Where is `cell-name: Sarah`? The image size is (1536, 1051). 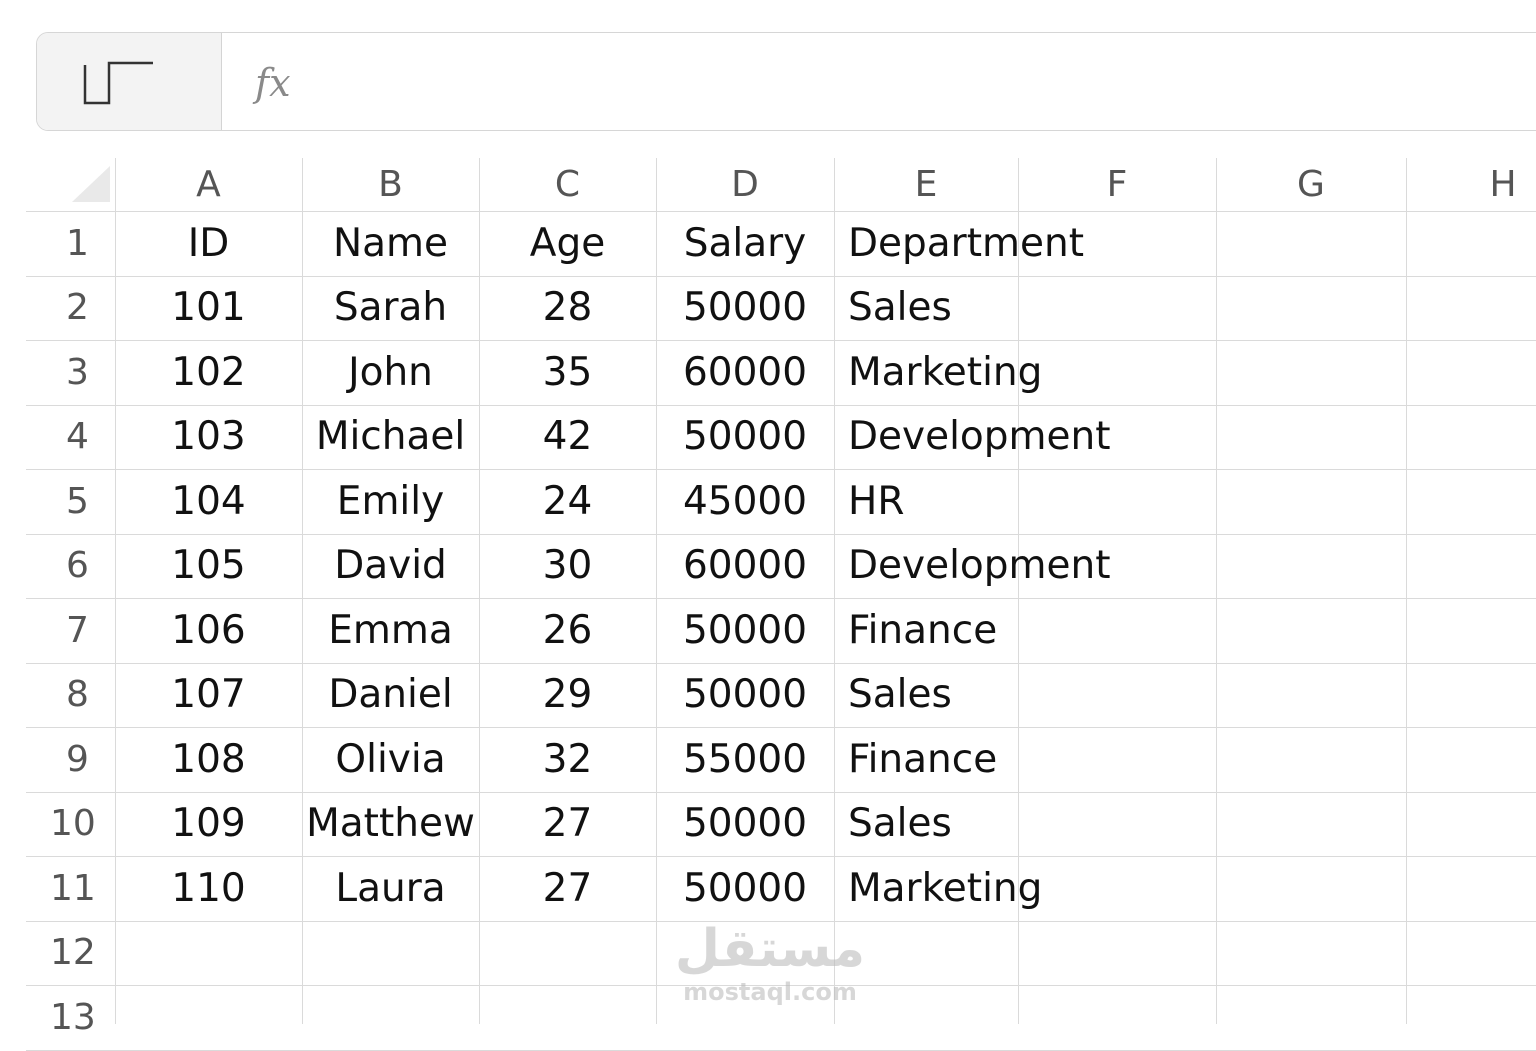 cell-name: Sarah is located at coordinates (390, 308).